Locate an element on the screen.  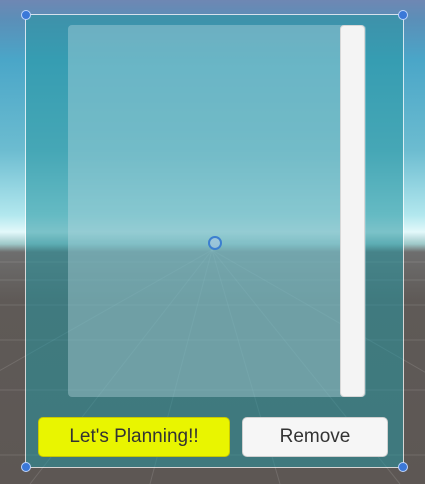
vertical-scrollbar is located at coordinates (352, 211).